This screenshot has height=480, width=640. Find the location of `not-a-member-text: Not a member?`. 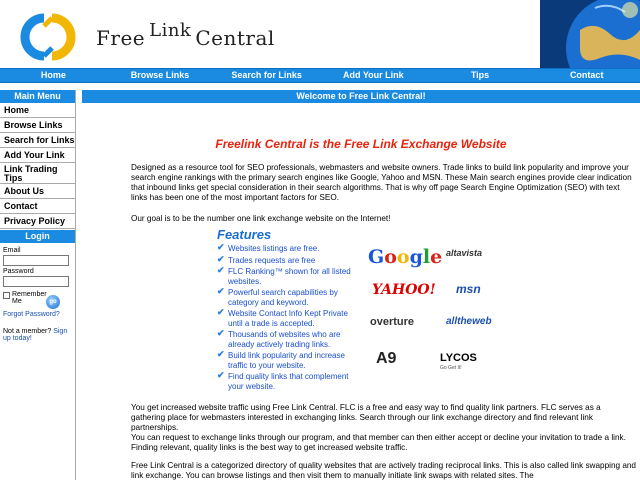

not-a-member-text: Not a member? is located at coordinates (27, 331).